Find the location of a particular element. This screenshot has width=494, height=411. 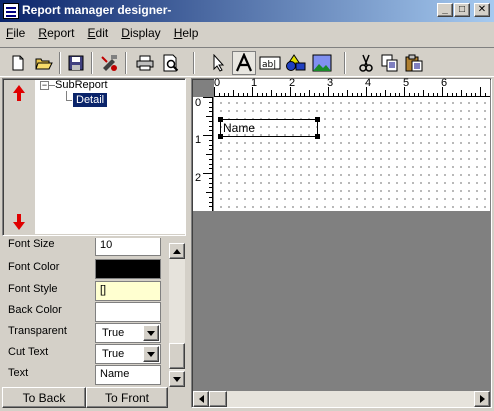

font-color-swatch is located at coordinates (128, 269).